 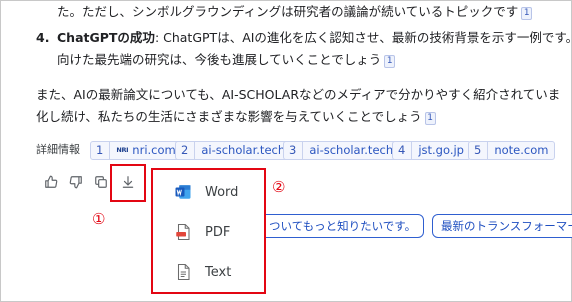 I want to click on source-site-name: jst.go.jp, so click(x=441, y=150).